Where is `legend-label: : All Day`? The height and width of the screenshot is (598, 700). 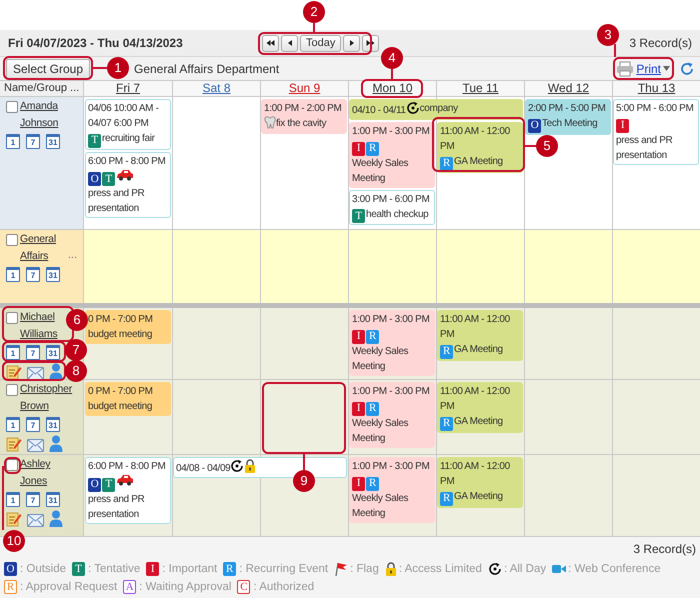
legend-label: : All Day is located at coordinates (525, 569).